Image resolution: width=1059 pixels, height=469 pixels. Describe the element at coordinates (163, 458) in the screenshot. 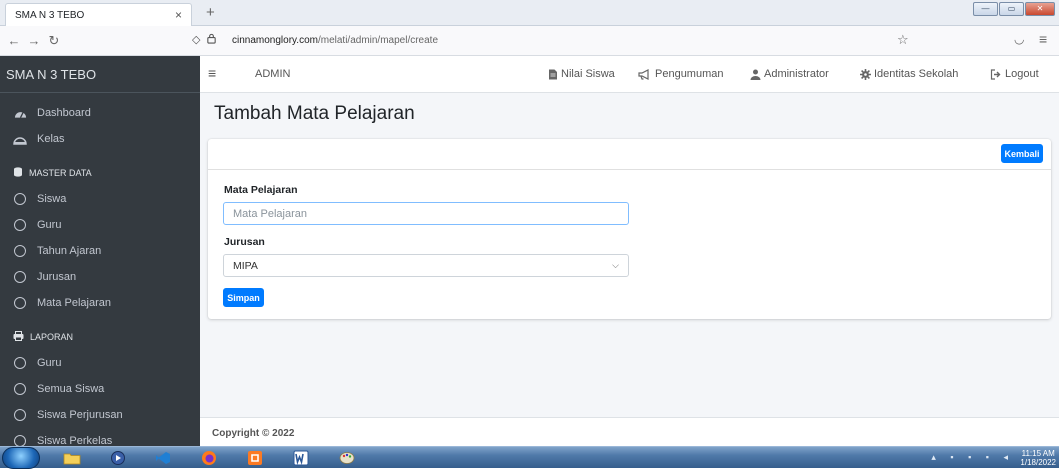

I see `vscode-icon` at that location.